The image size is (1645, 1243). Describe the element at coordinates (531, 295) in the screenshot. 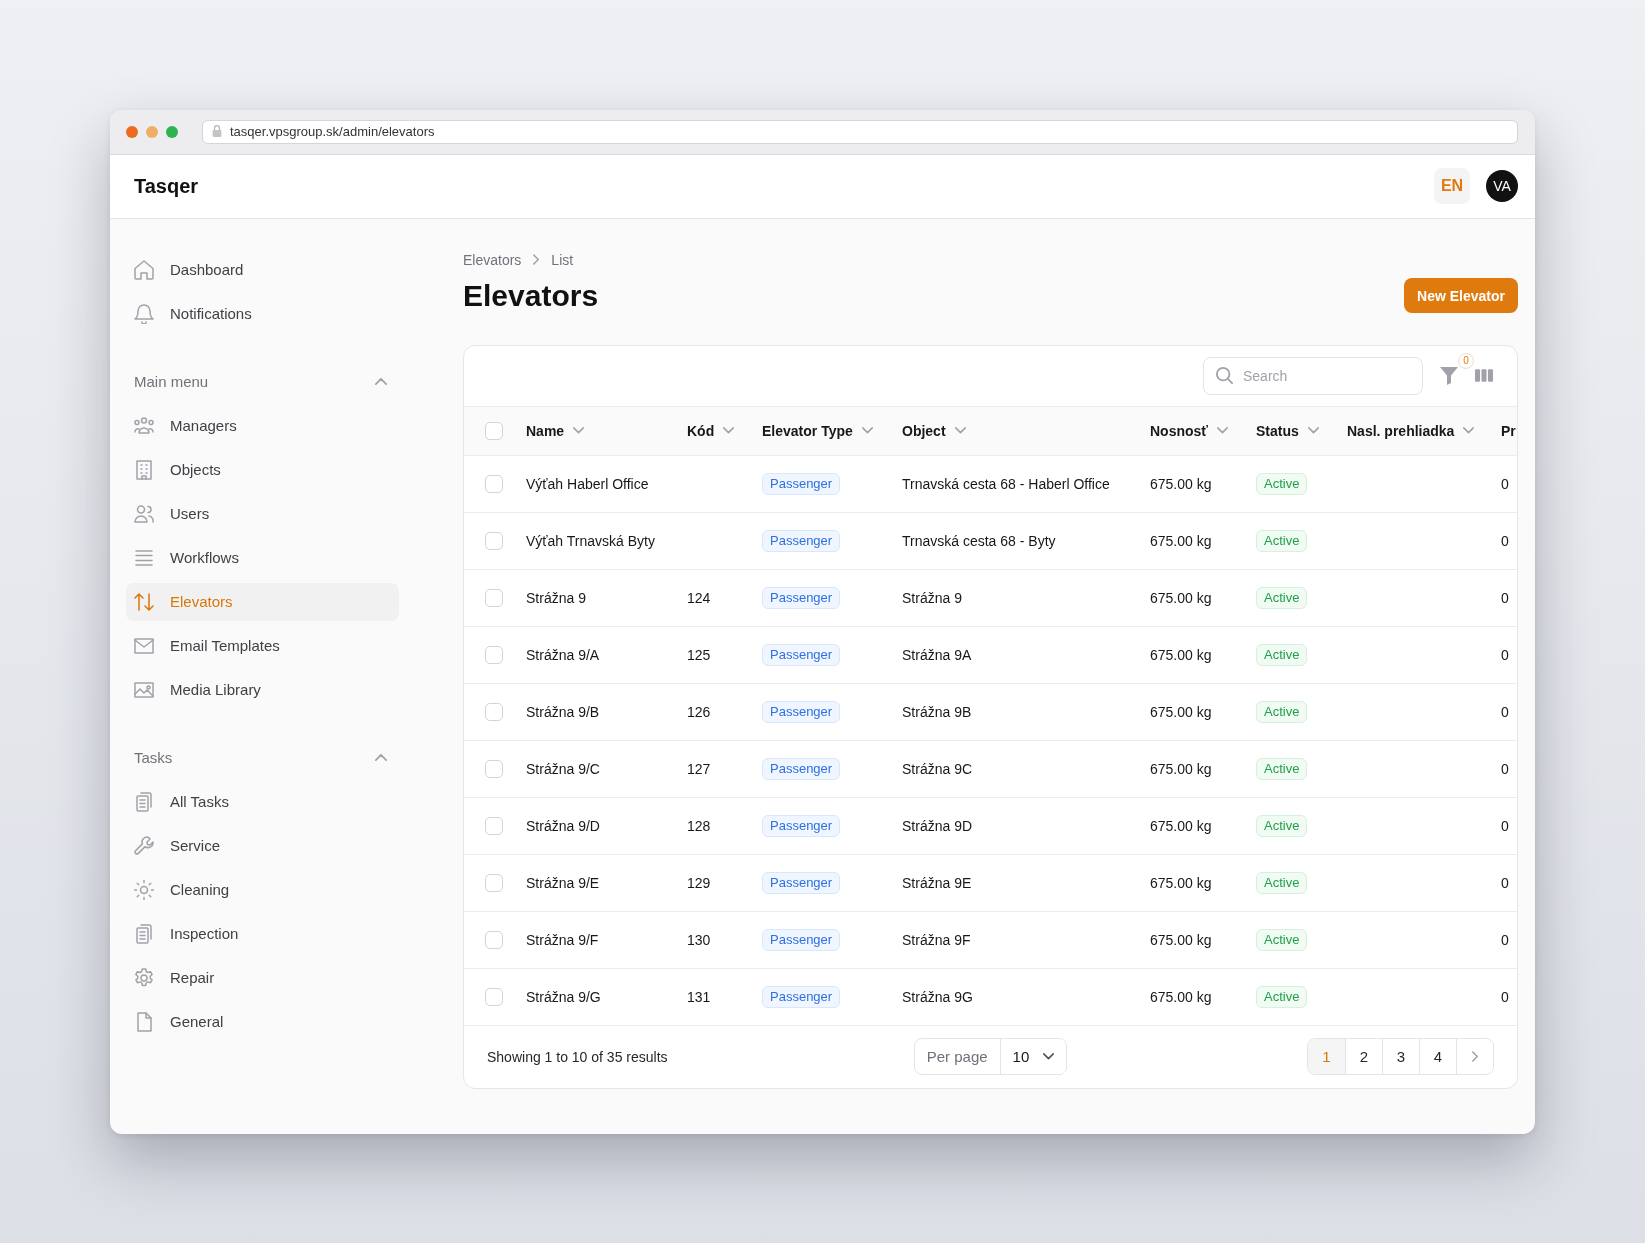

I see `page-title: Elevators` at that location.